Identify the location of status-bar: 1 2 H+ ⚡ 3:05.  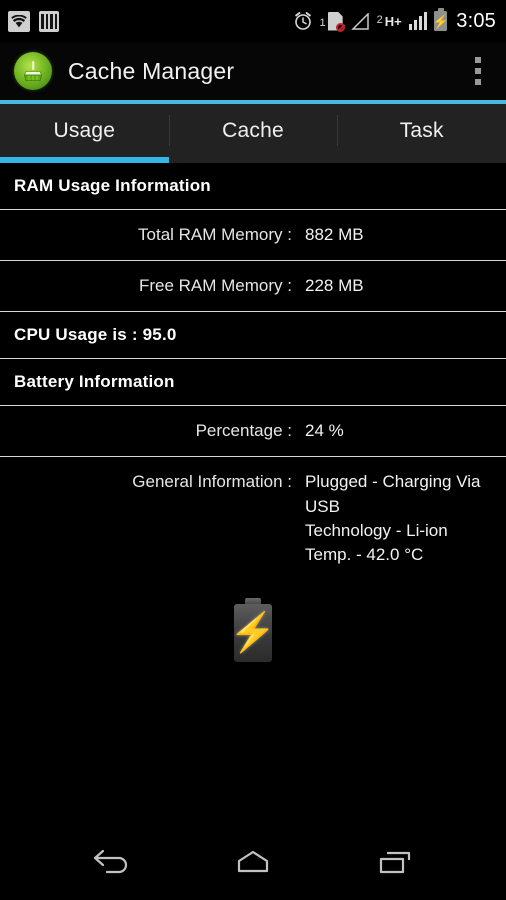
(253, 21).